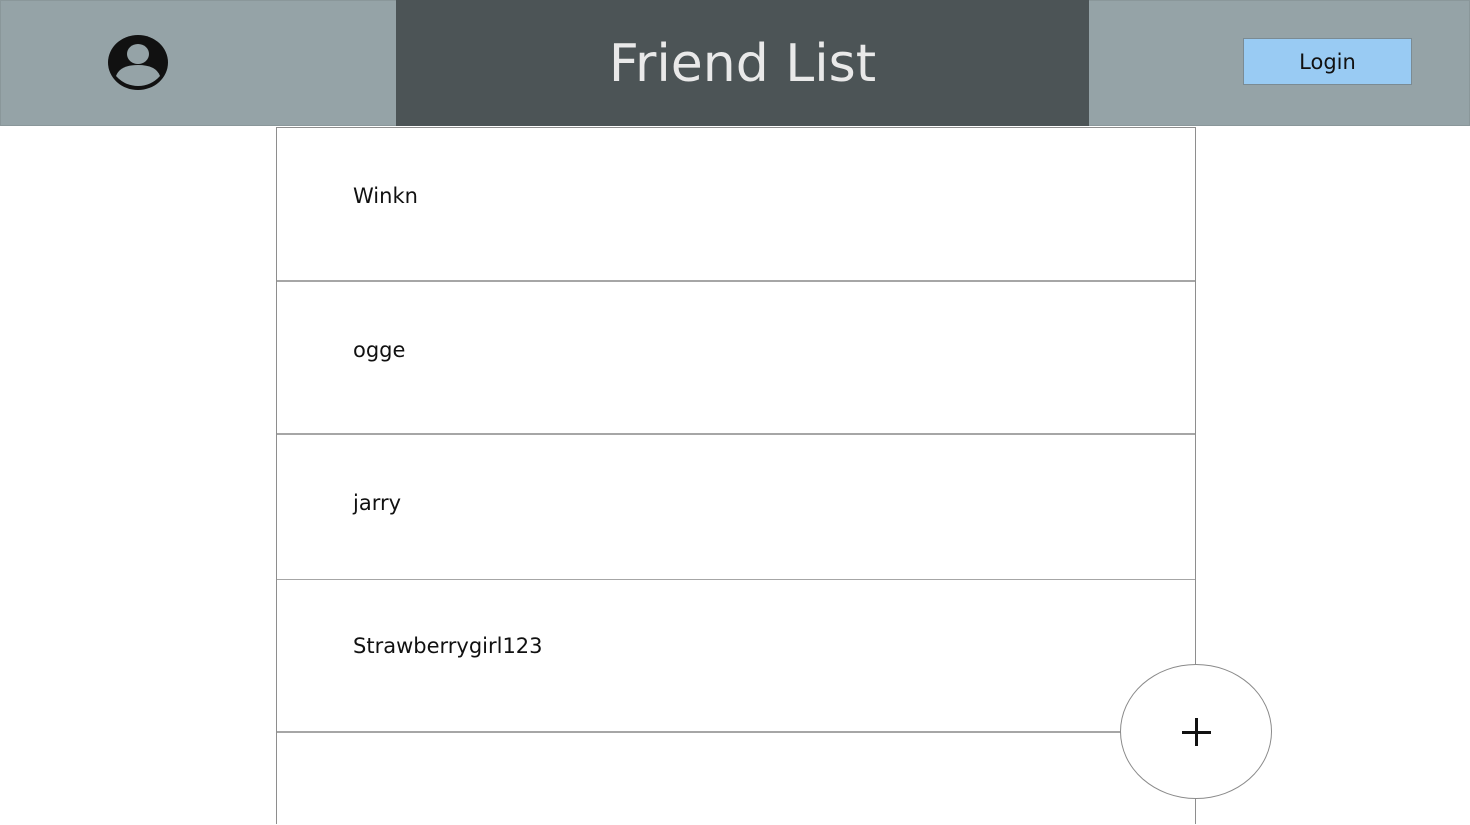 The image size is (1470, 825). I want to click on friend-row: jarry, so click(736, 507).